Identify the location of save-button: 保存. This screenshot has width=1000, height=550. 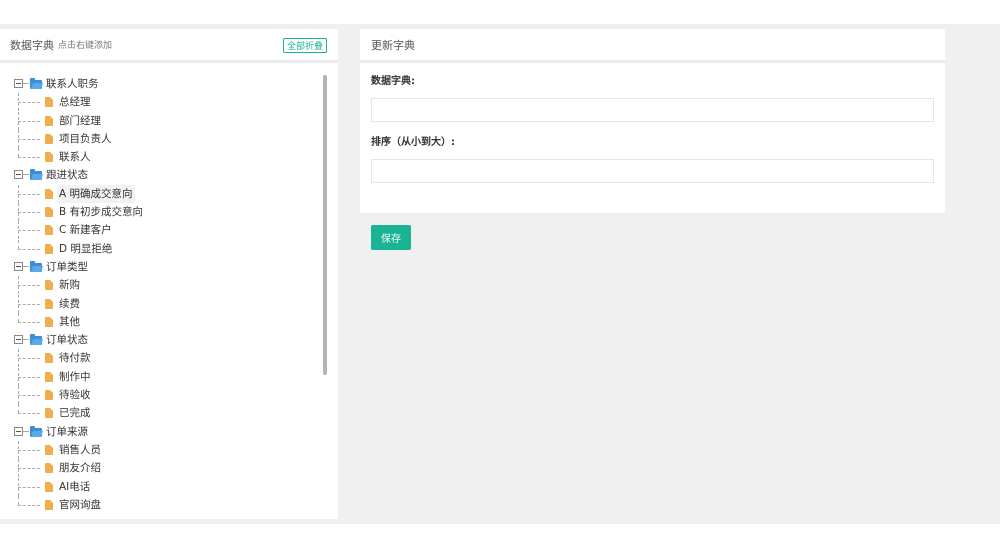
(391, 237).